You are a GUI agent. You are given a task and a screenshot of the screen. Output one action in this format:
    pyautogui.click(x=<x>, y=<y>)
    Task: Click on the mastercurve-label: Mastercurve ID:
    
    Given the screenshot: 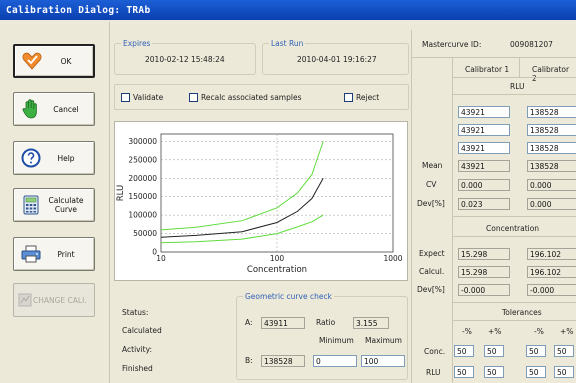 What is the action you would take?
    pyautogui.click(x=452, y=44)
    